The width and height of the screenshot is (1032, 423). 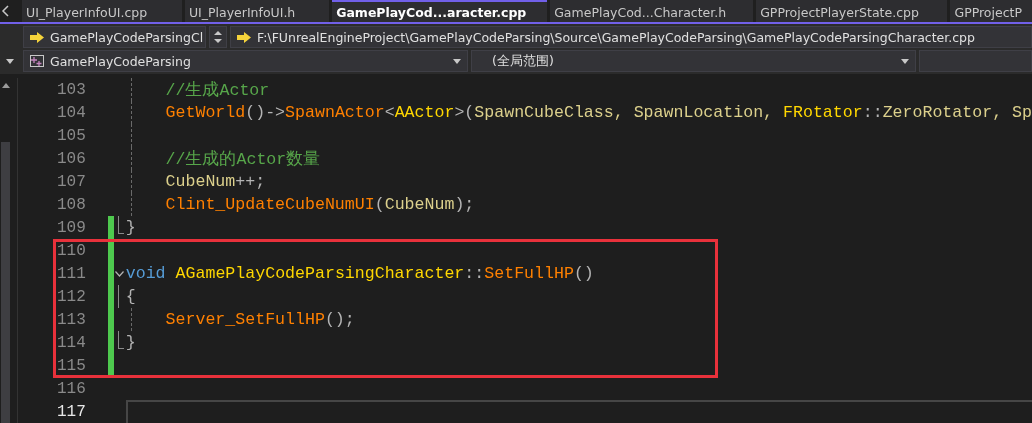 I want to click on line-number: 107, so click(x=70, y=181).